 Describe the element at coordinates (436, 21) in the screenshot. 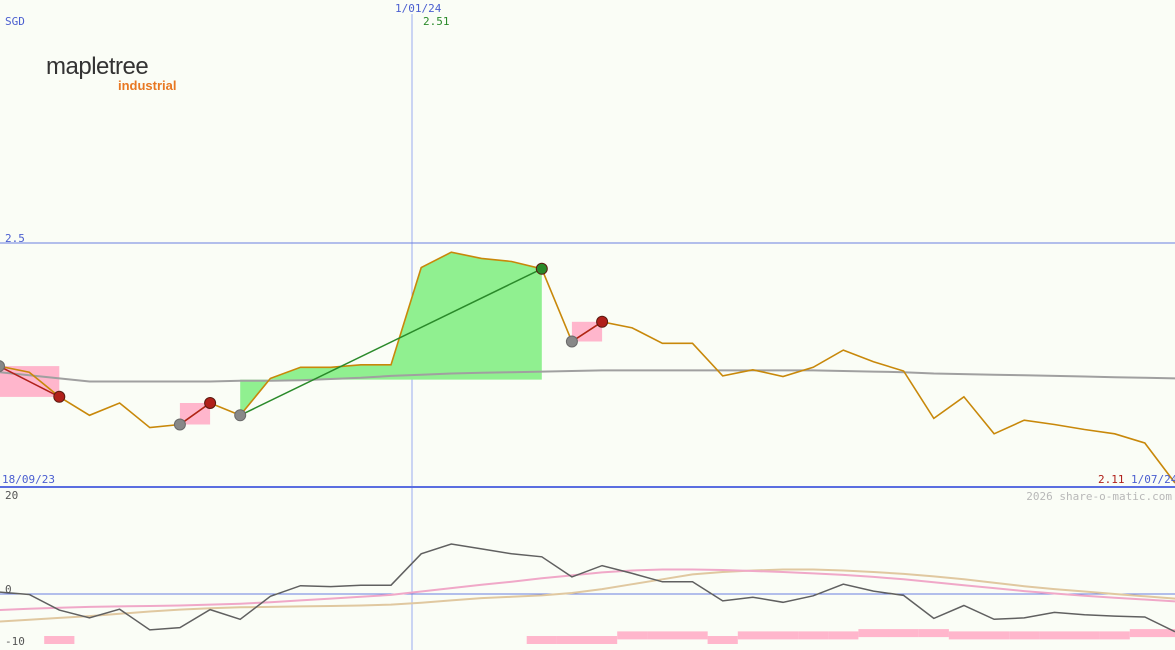

I see `start-price-label: 2.51` at that location.